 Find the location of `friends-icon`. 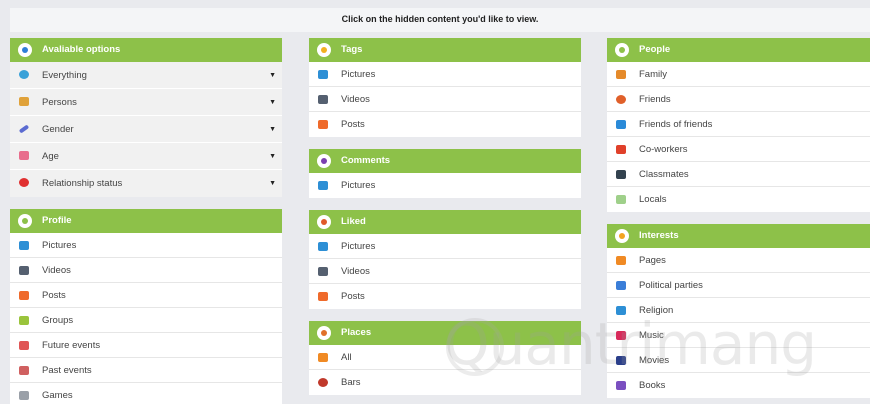

friends-icon is located at coordinates (621, 99).